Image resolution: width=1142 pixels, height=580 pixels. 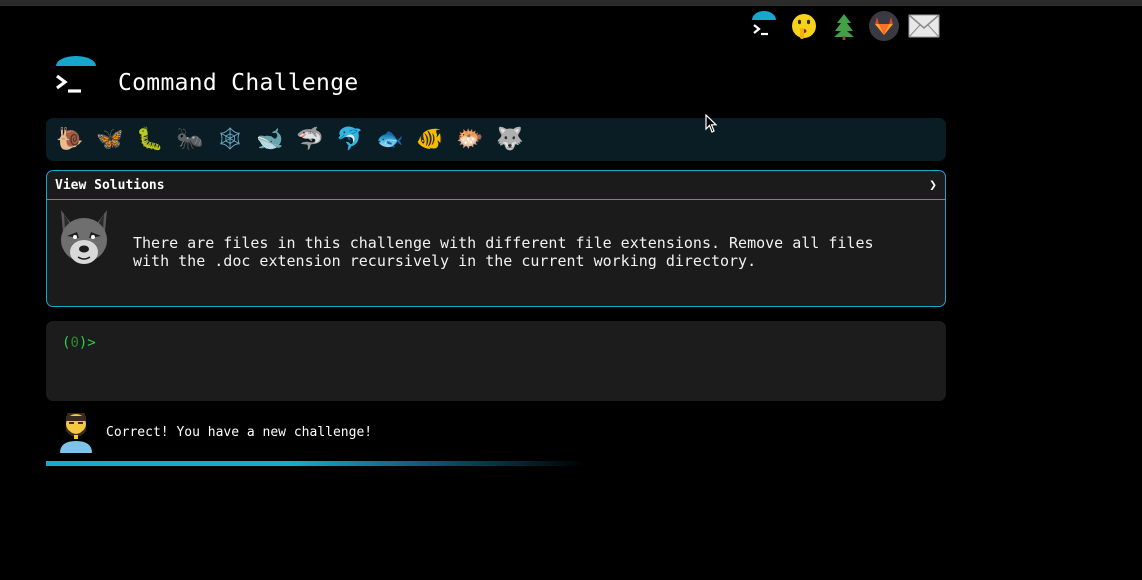 I want to click on prompt-close: )>, so click(x=87, y=343).